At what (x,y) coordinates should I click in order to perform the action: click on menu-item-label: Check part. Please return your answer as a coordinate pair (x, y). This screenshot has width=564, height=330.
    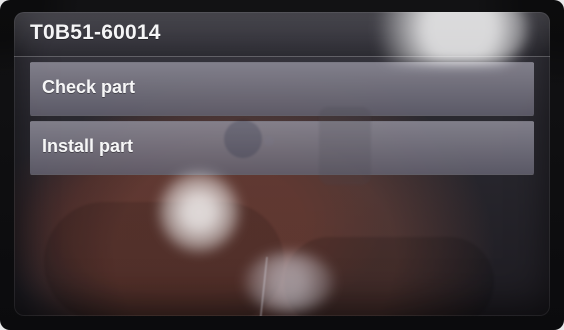
    Looking at the image, I should click on (89, 87).